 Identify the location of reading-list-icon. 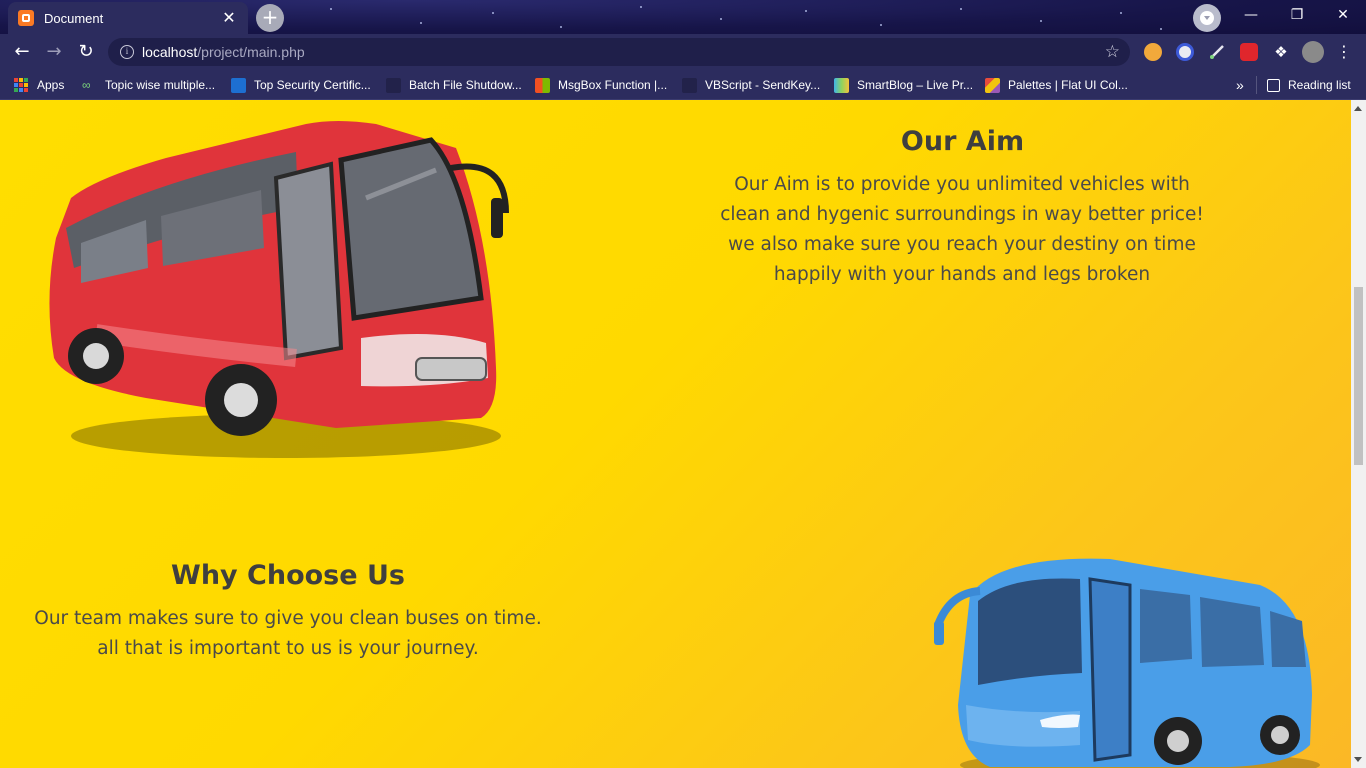
(1273, 85).